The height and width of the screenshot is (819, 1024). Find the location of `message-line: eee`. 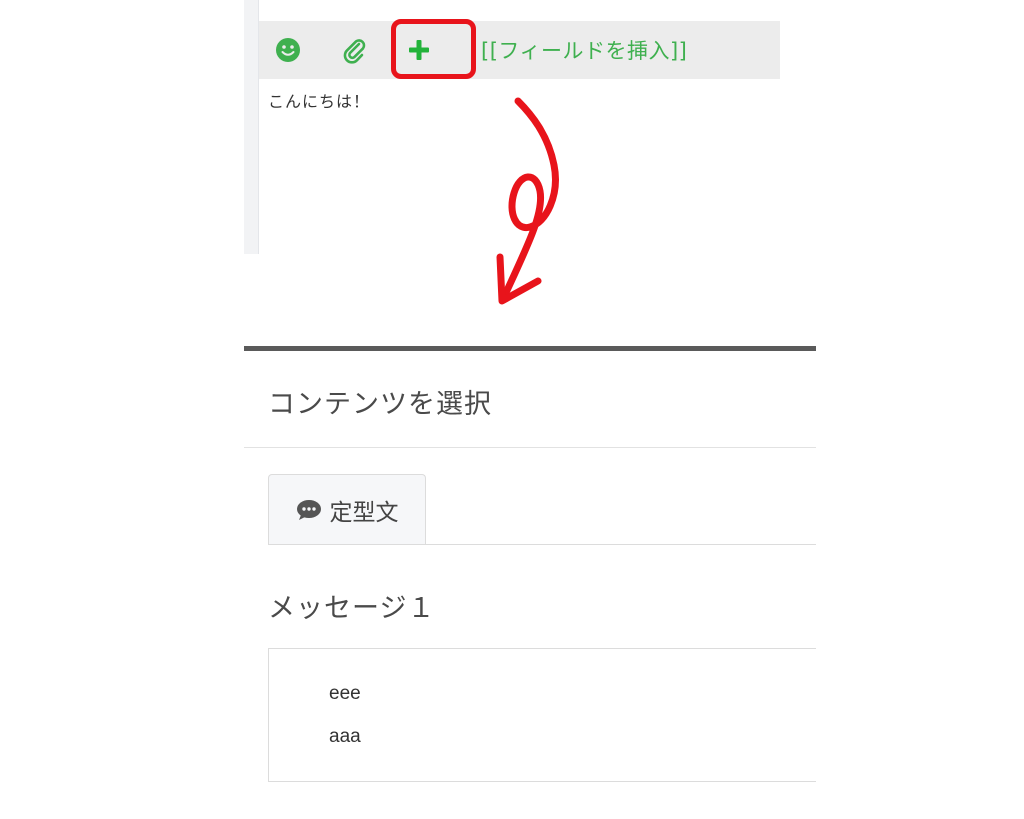

message-line: eee is located at coordinates (345, 693).